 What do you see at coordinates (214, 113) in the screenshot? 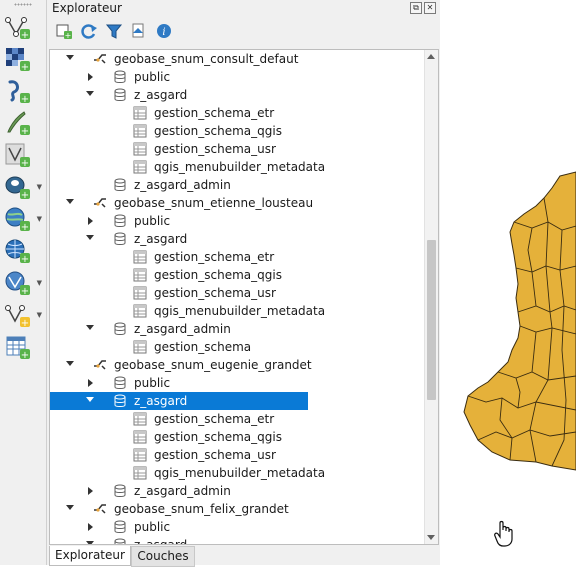
I see `tree-item-label: gestion_schema_etr` at bounding box center [214, 113].